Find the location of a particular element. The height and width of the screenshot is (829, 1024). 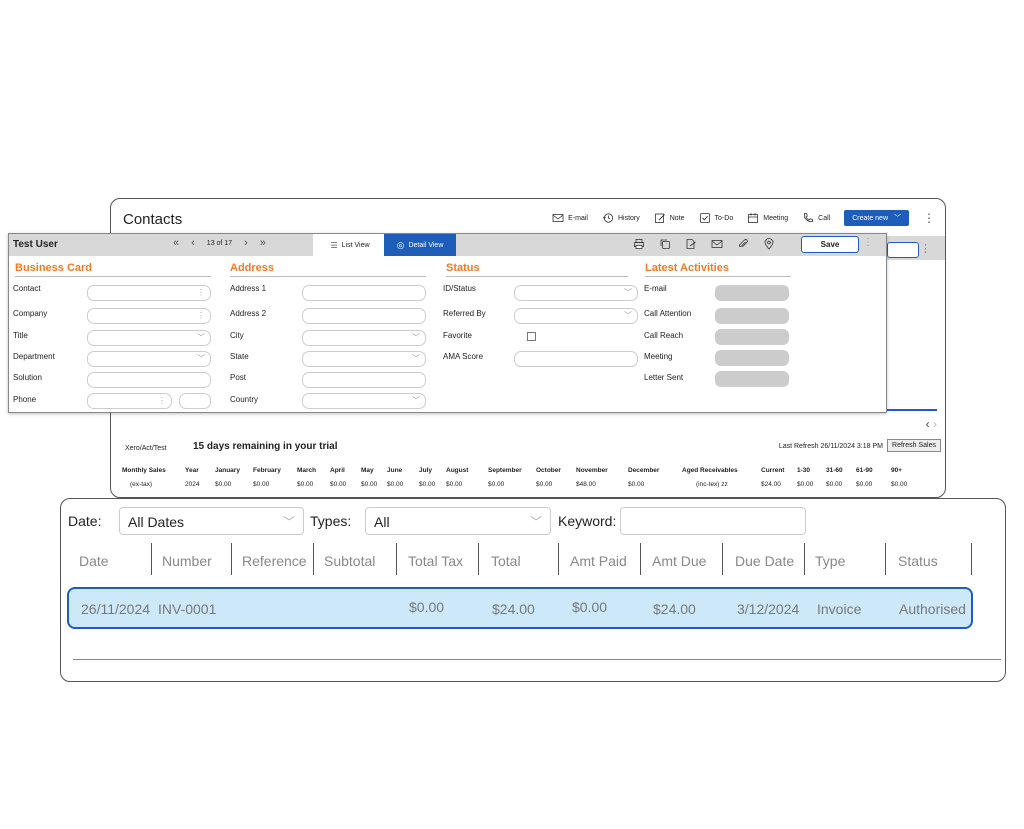

column-header: Reference is located at coordinates (274, 561).